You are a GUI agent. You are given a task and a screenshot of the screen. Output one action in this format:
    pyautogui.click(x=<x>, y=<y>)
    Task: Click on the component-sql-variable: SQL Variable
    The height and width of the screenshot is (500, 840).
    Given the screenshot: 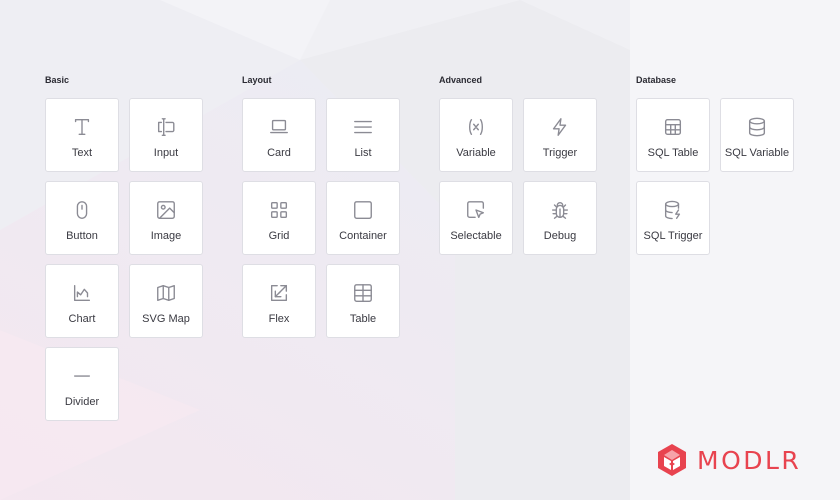 What is the action you would take?
    pyautogui.click(x=757, y=135)
    